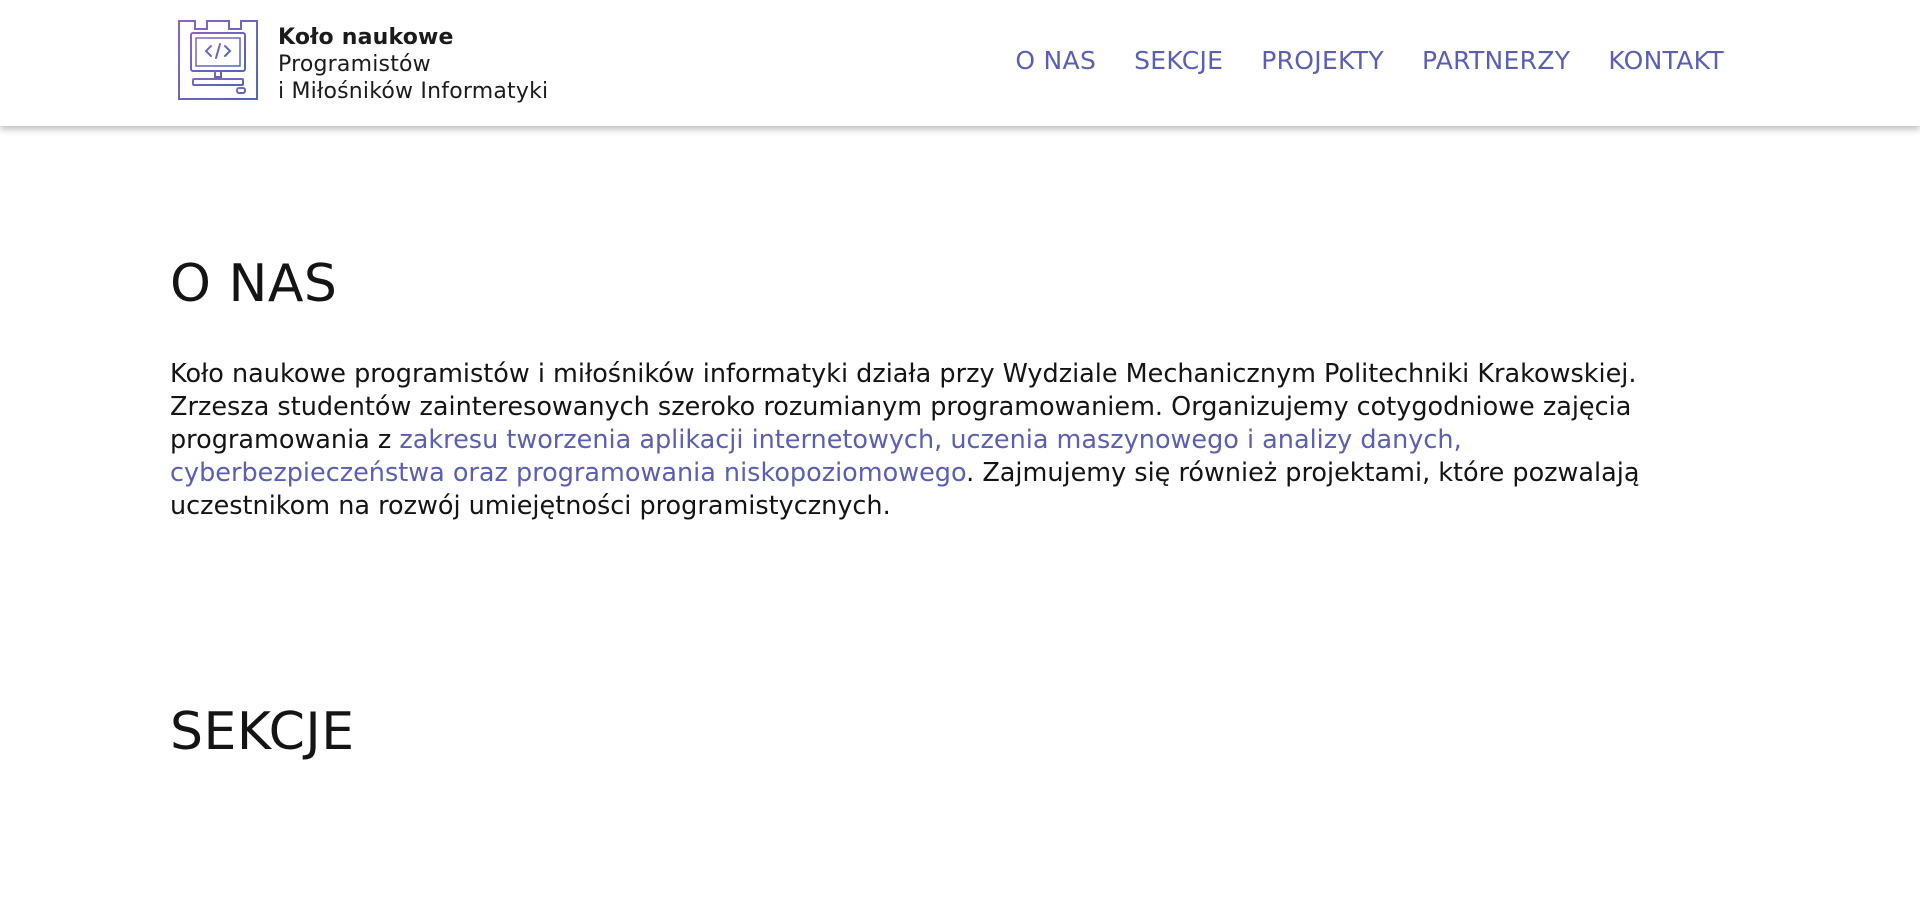  What do you see at coordinates (254, 284) in the screenshot?
I see `about-heading: O NAS` at bounding box center [254, 284].